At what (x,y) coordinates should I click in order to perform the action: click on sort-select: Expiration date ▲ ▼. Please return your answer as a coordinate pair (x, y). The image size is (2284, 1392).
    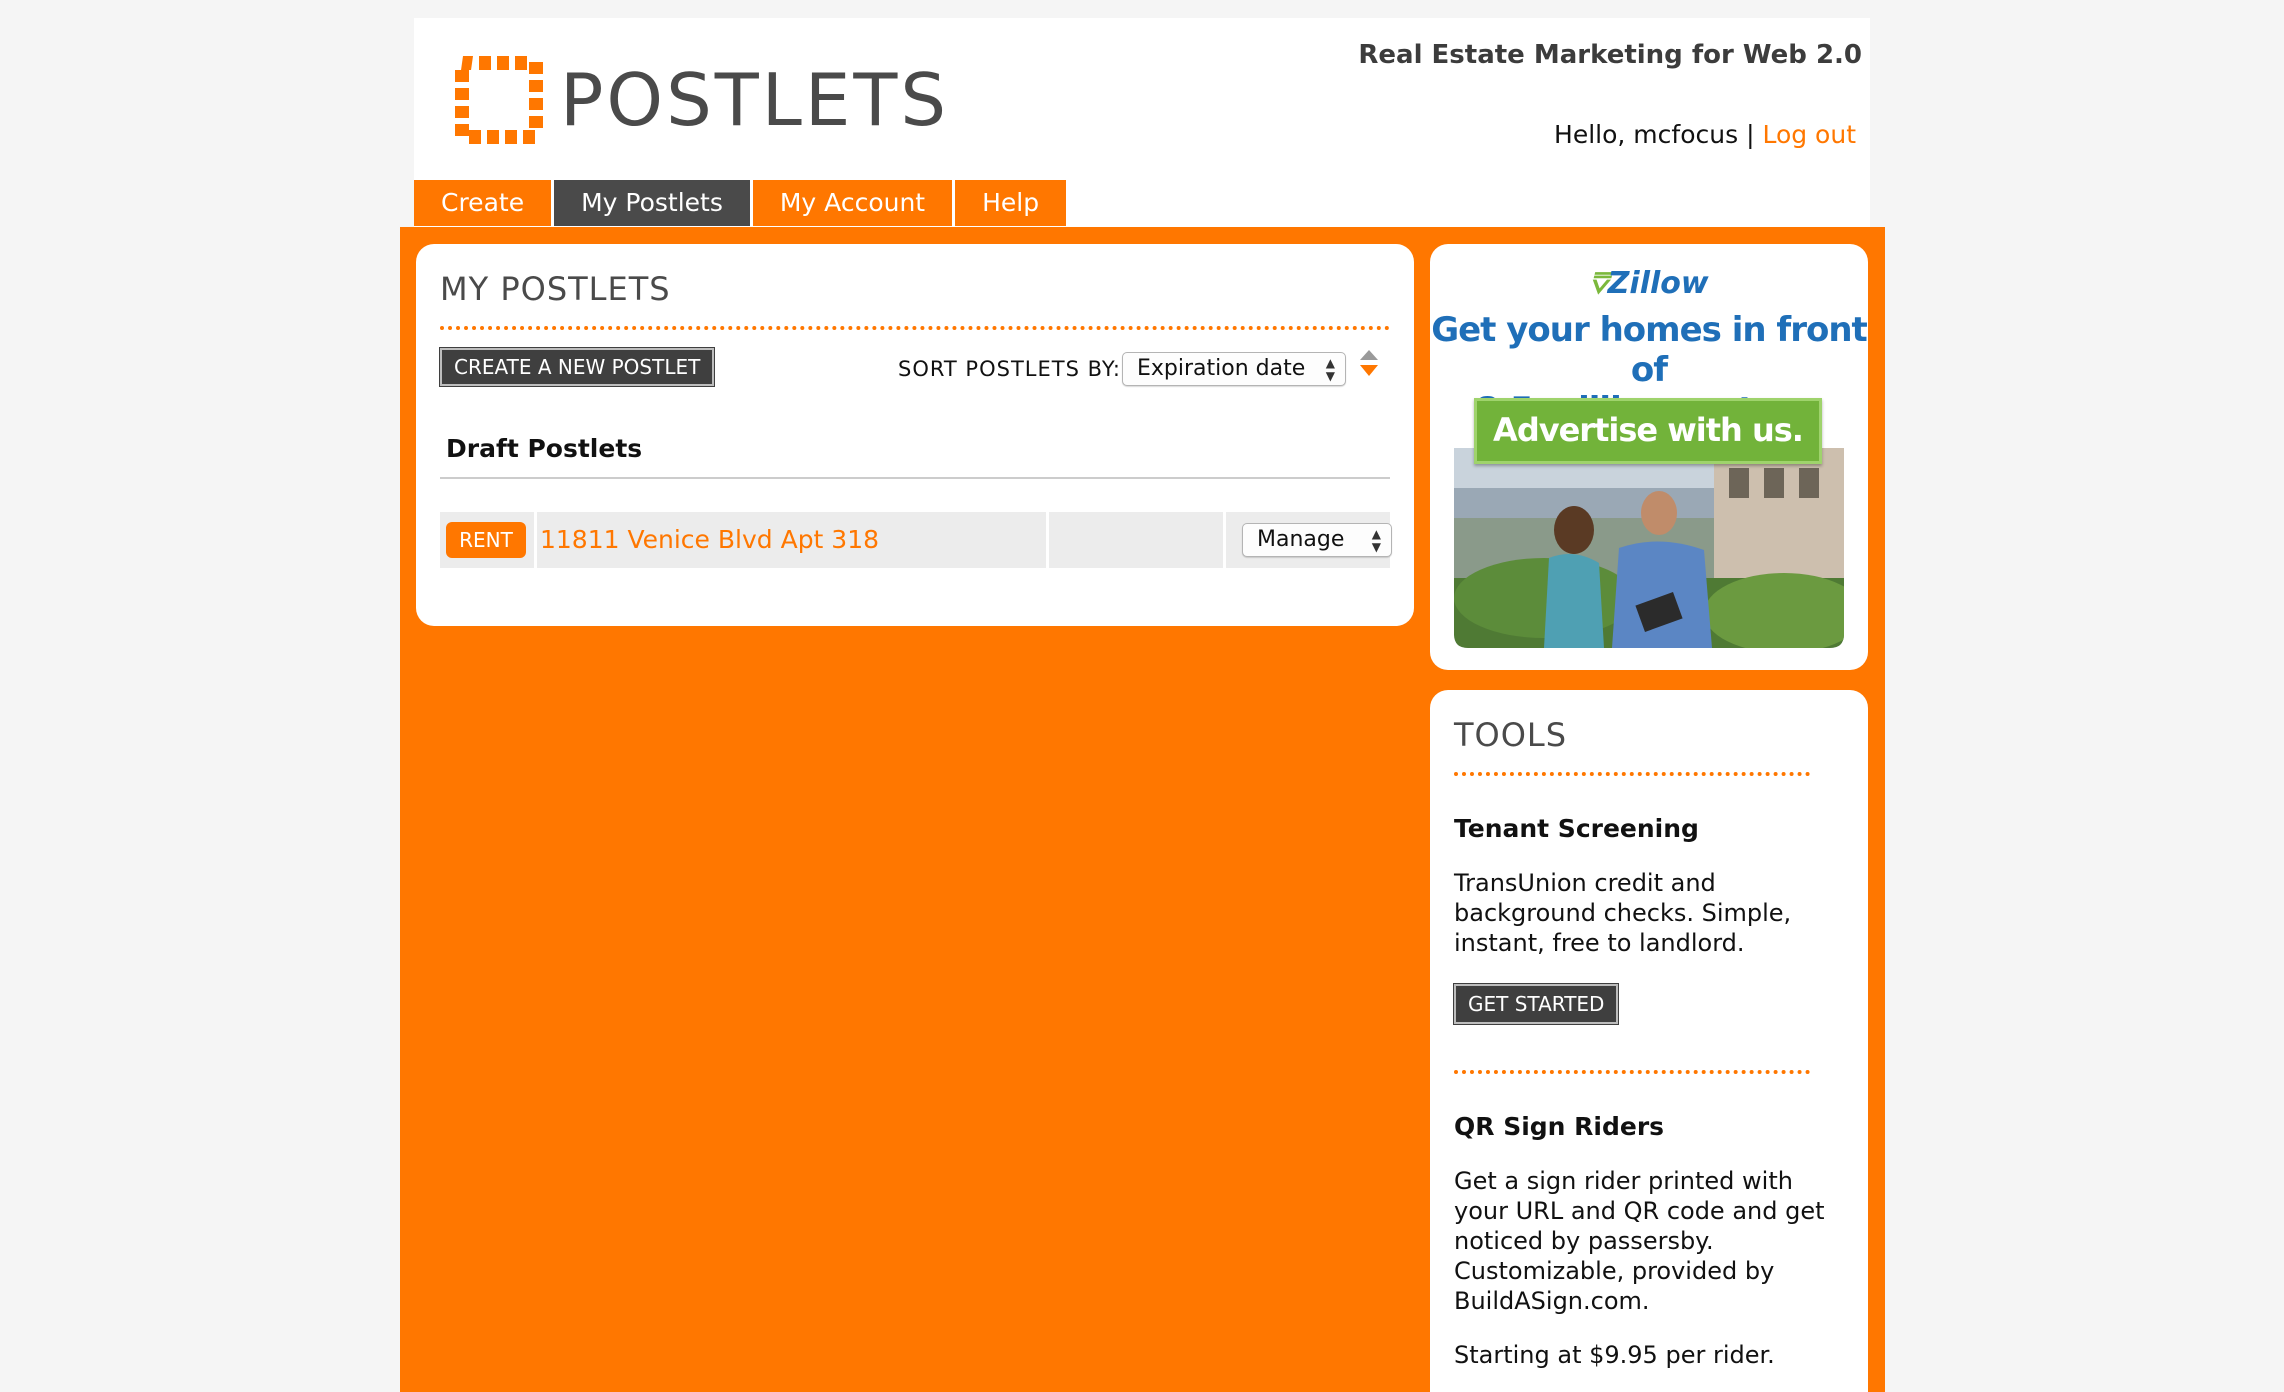
    Looking at the image, I should click on (1234, 369).